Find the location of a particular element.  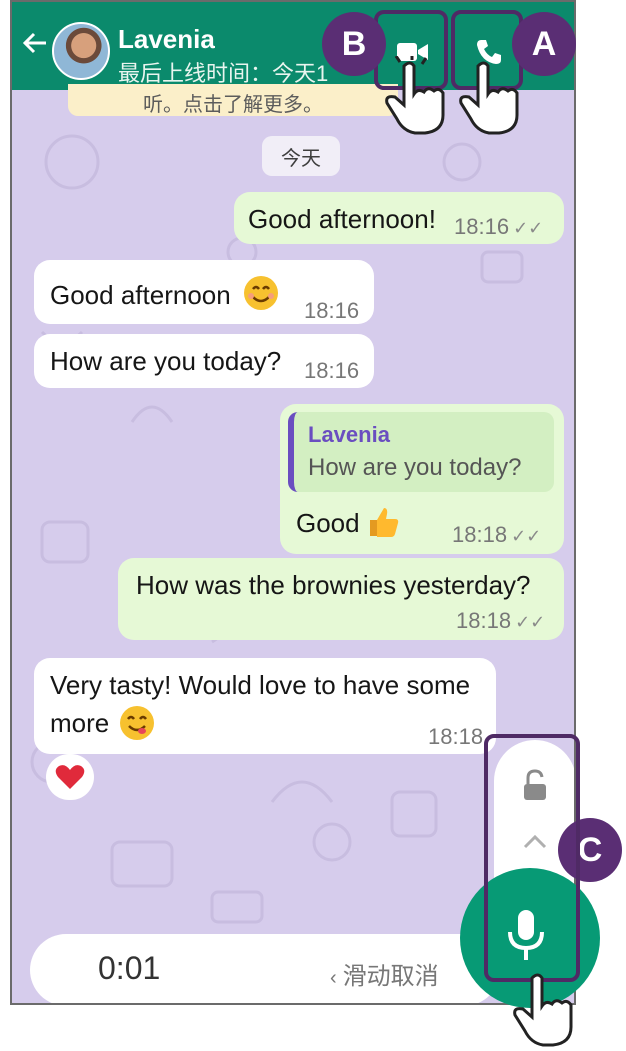

lock-slider-highlight is located at coordinates (532, 858).